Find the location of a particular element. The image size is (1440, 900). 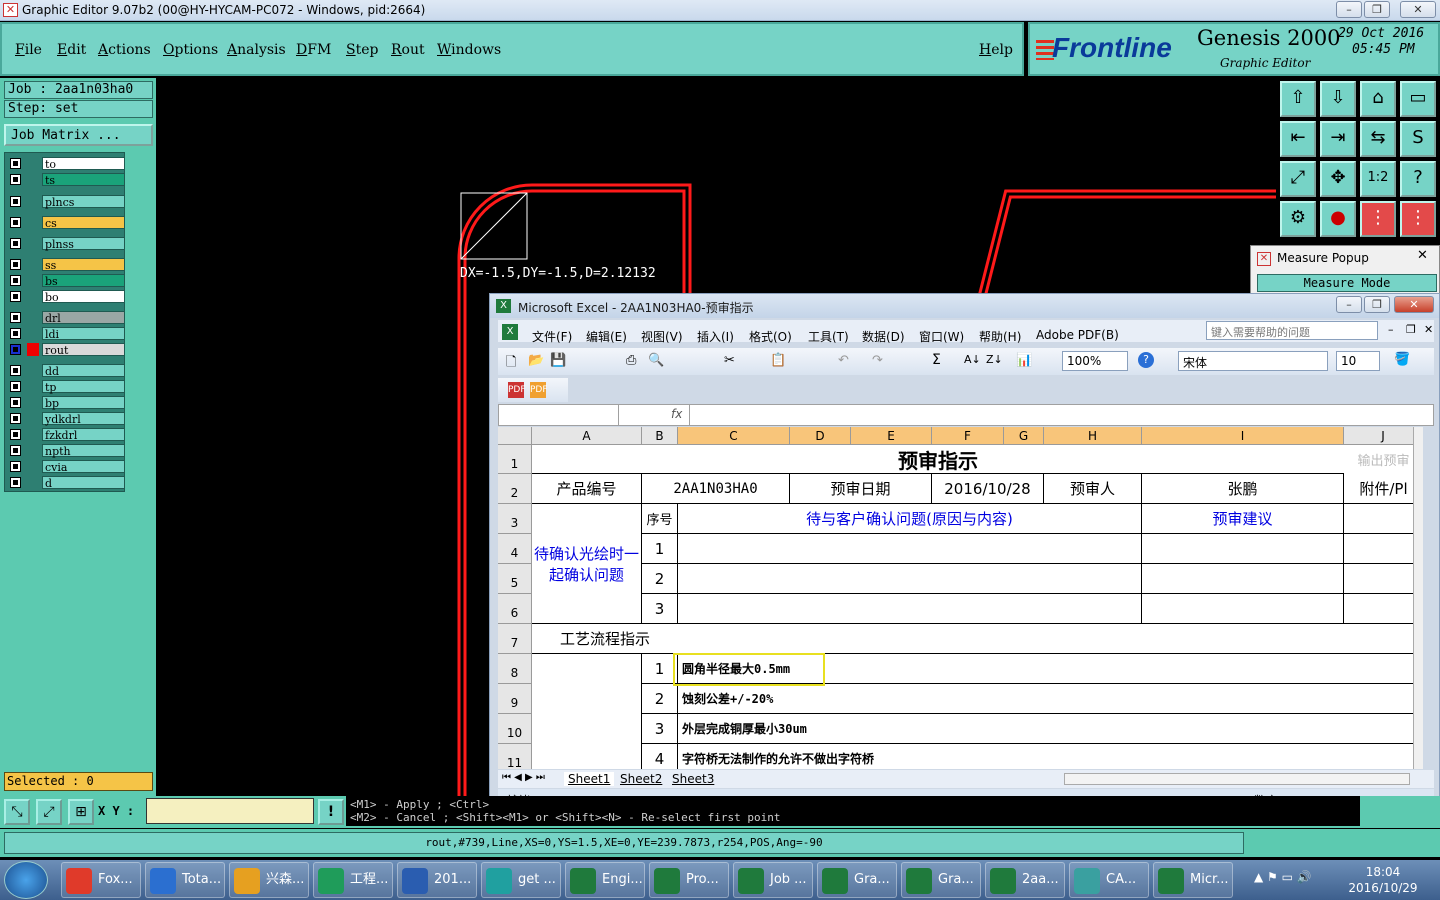

process-item-no: 3 is located at coordinates (660, 729).